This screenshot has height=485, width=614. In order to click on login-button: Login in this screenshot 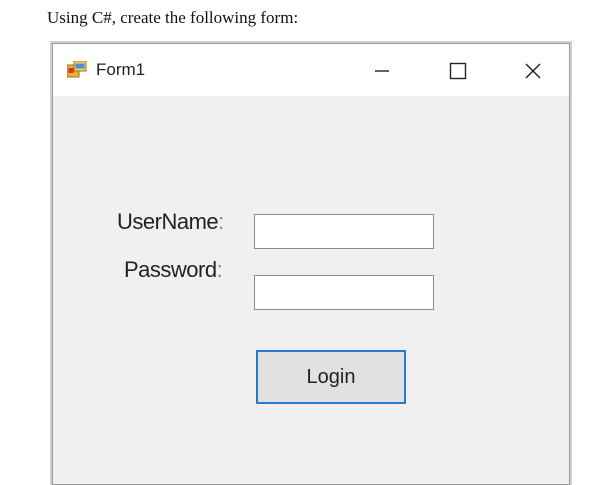, I will do `click(331, 377)`.